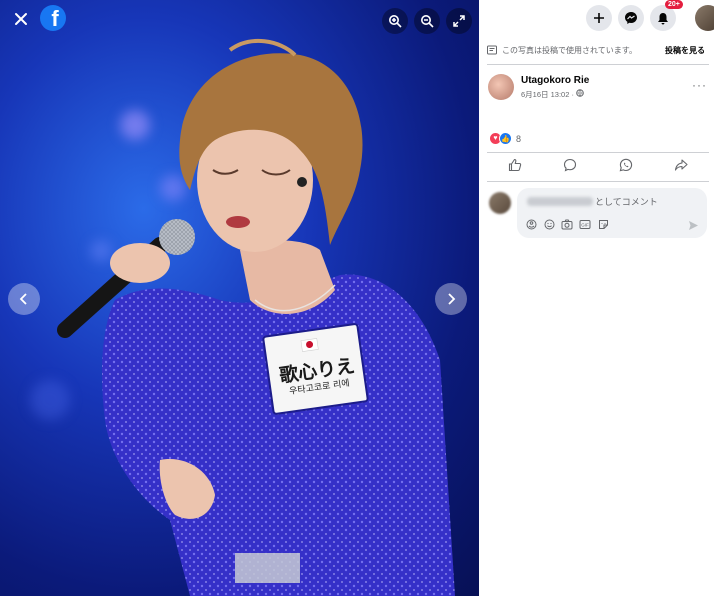 The width and height of the screenshot is (714, 596). I want to click on zoom-in-button, so click(395, 21).